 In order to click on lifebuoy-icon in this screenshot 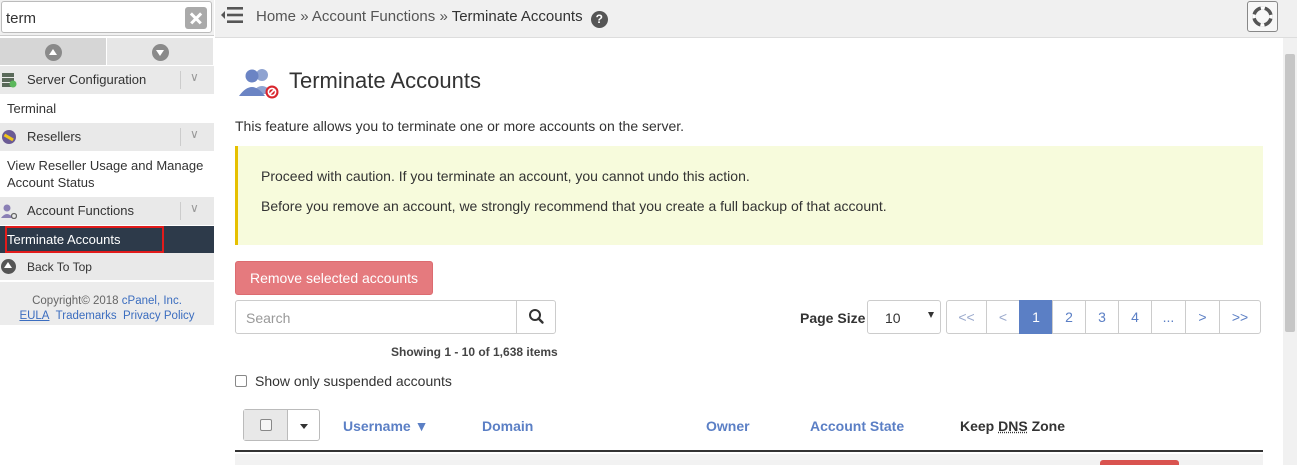, I will do `click(1262, 16)`.